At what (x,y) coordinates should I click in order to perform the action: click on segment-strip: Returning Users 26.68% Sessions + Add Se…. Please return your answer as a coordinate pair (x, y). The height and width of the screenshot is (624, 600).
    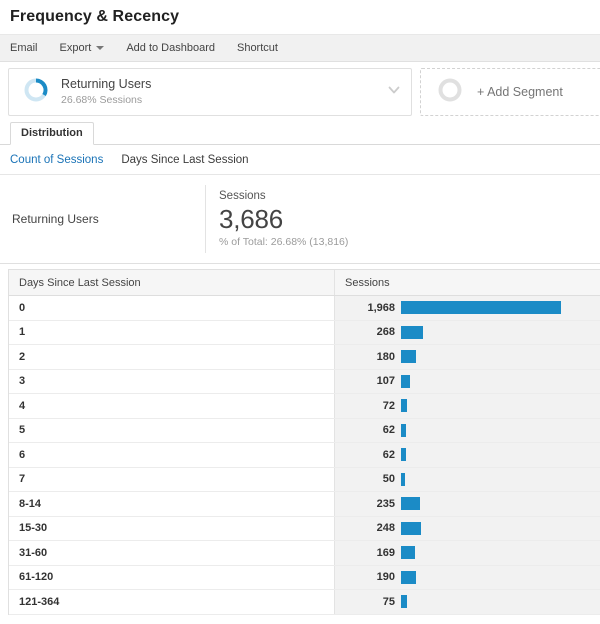
    Looking at the image, I should click on (300, 92).